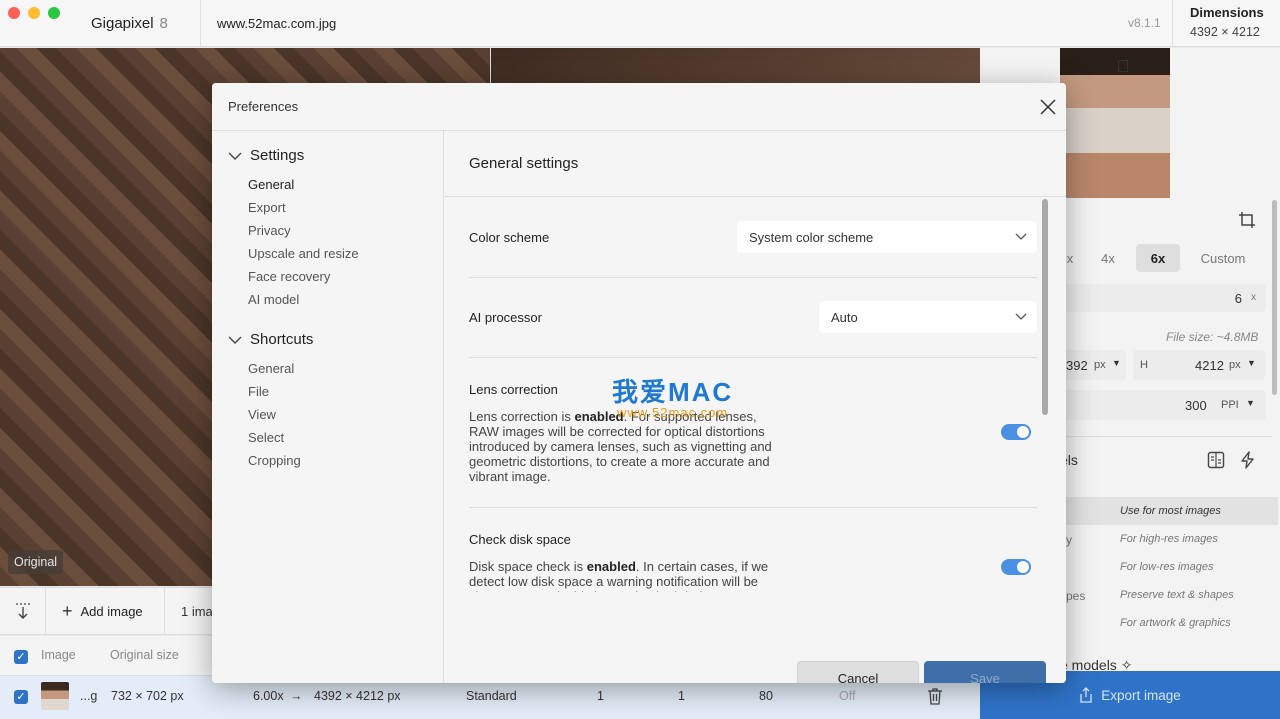  What do you see at coordinates (357, 696) in the screenshot?
I see `row-output-size: 4392 × 4212 px` at bounding box center [357, 696].